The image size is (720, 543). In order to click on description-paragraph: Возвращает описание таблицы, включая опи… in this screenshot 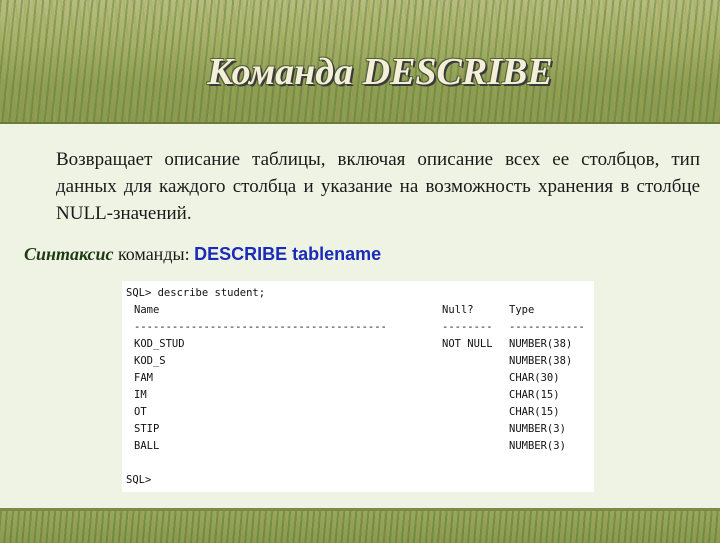, I will do `click(378, 186)`.